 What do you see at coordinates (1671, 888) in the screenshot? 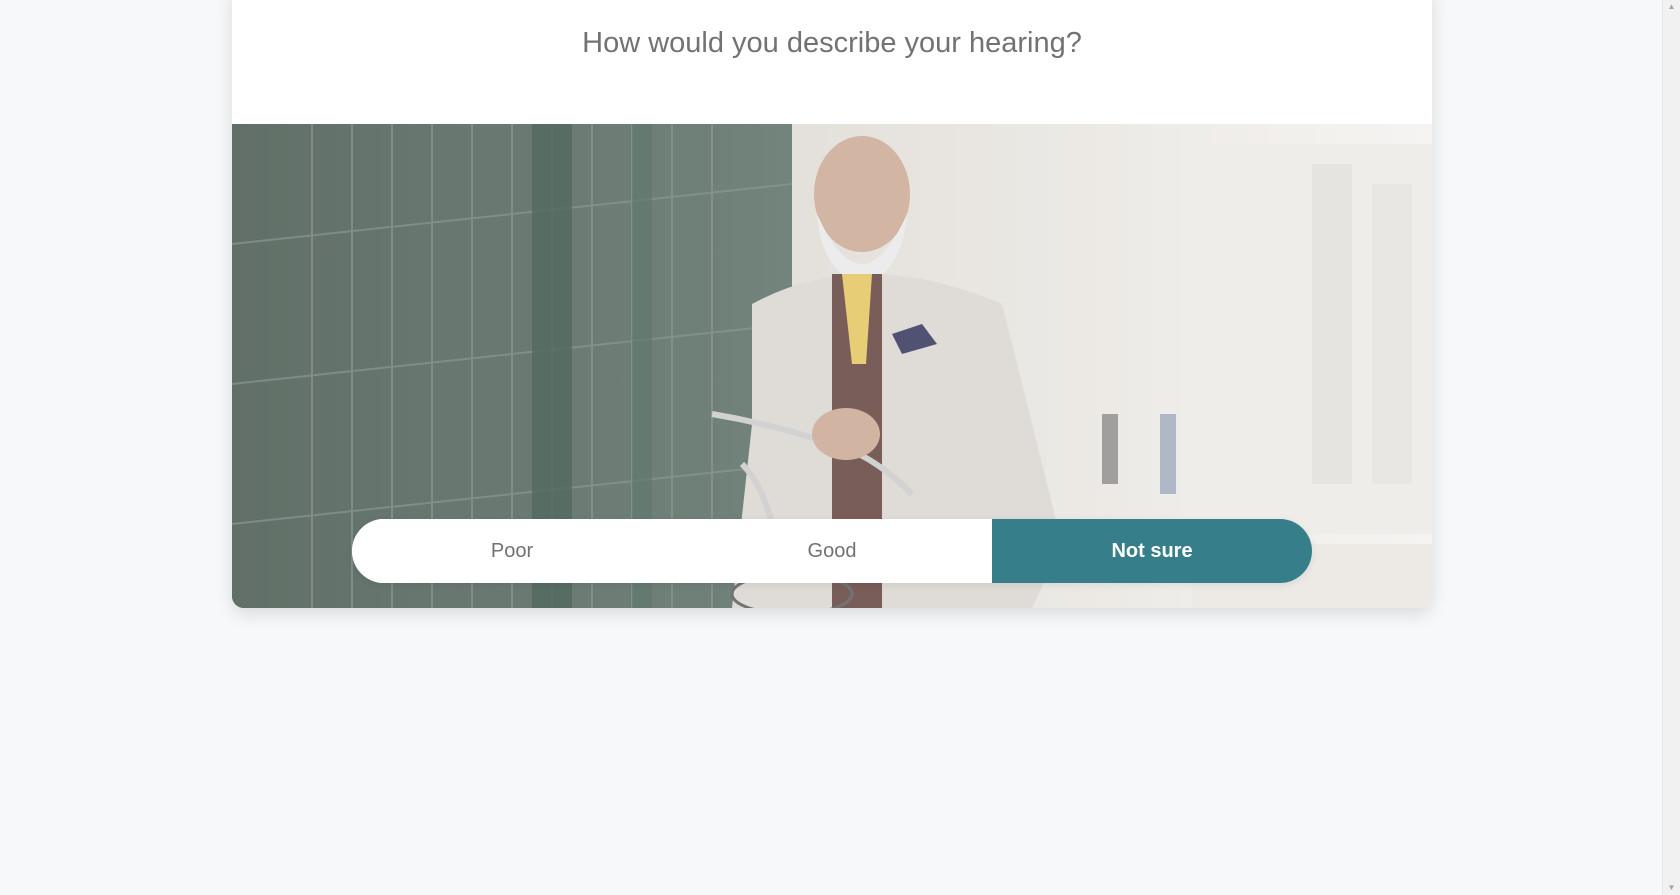
I see `scroll-down-arrow-icon: ▼` at bounding box center [1671, 888].